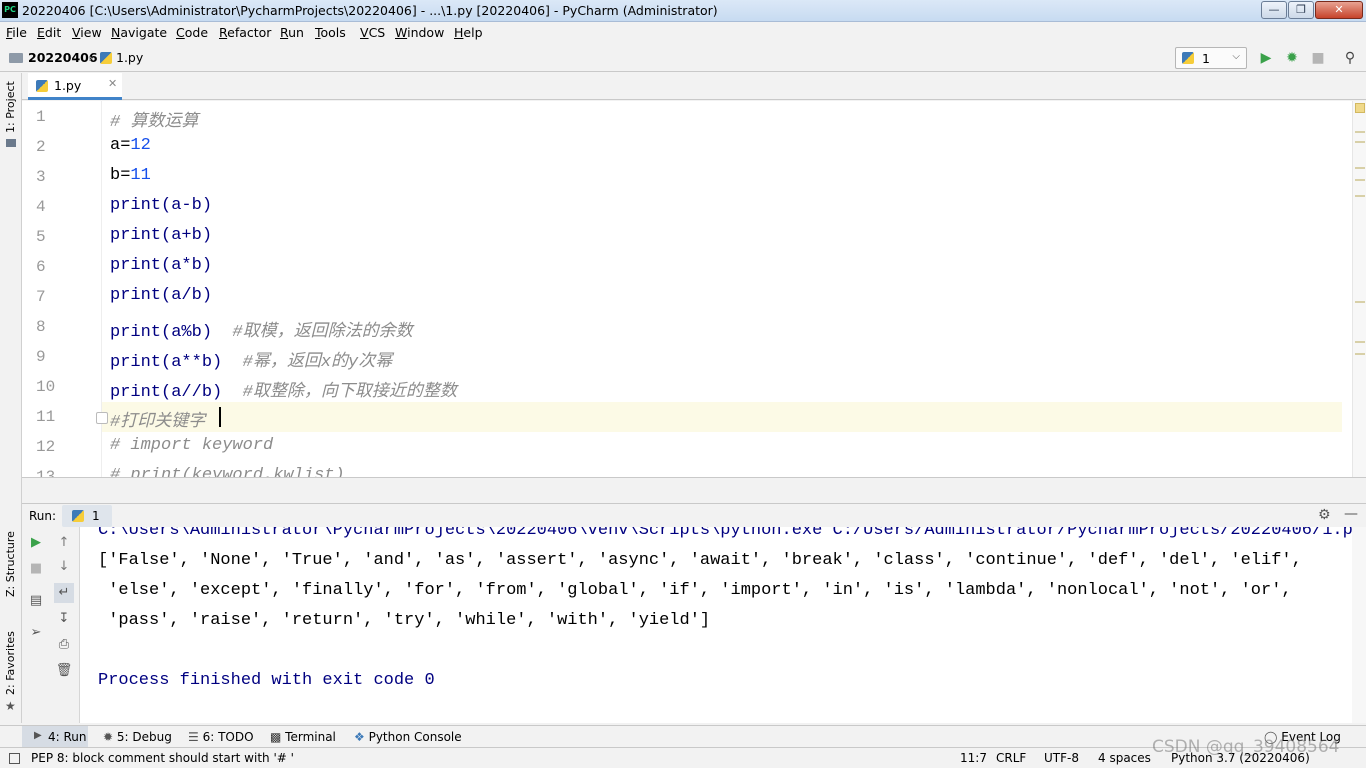 The height and width of the screenshot is (768, 1366). I want to click on project-tool-button: 1: Project, so click(10, 107).